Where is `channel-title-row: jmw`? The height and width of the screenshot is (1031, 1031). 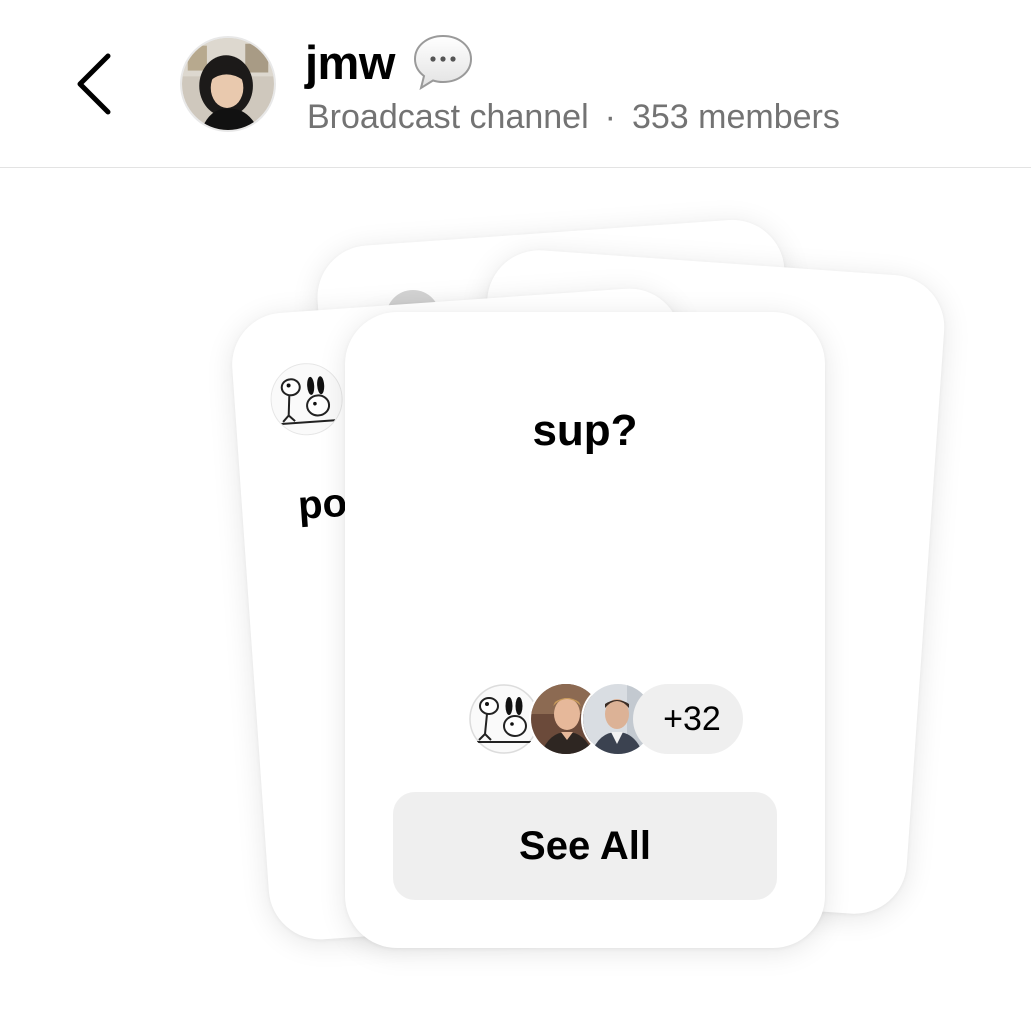 channel-title-row: jmw is located at coordinates (390, 62).